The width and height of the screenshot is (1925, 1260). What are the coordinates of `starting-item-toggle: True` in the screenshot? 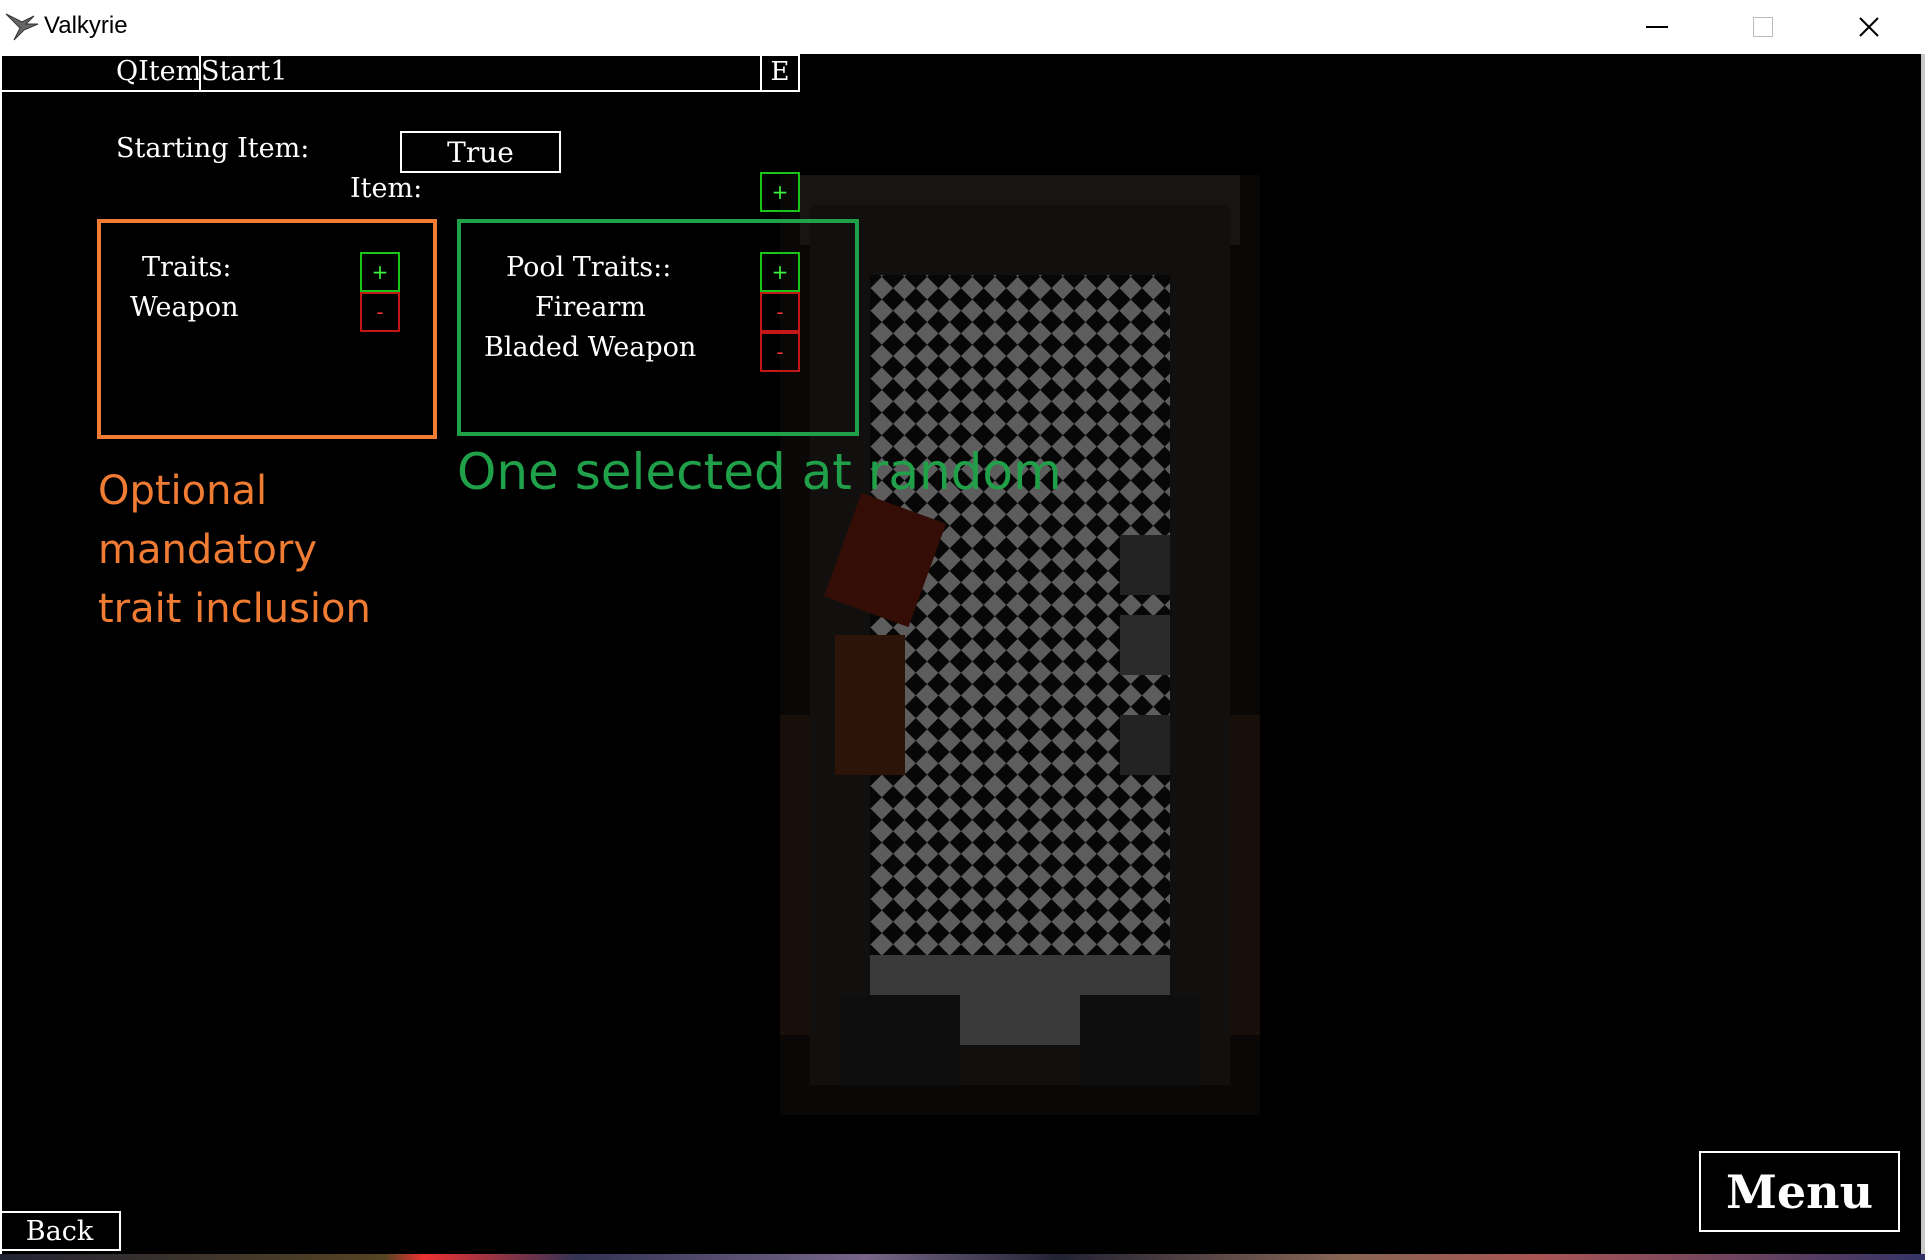 It's located at (480, 152).